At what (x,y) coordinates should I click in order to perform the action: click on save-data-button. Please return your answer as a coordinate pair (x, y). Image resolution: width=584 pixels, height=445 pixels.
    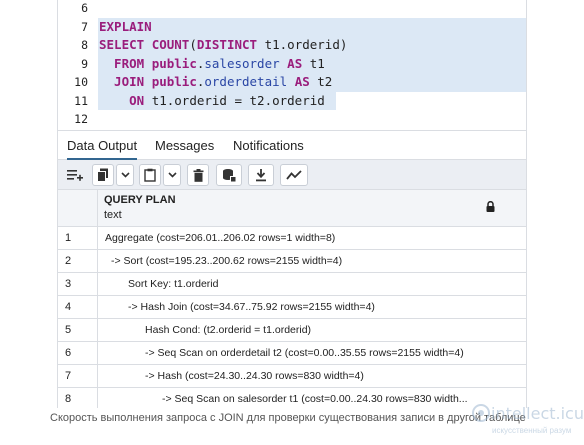
    Looking at the image, I should click on (229, 175).